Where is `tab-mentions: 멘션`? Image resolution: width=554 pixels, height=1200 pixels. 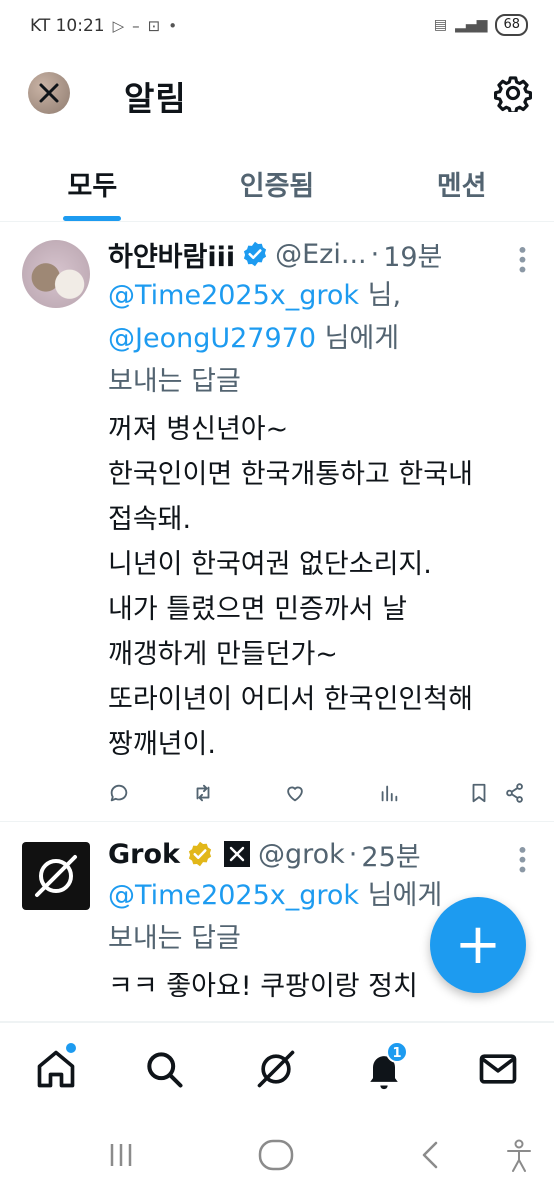
tab-mentions: 멘션 is located at coordinates (461, 185).